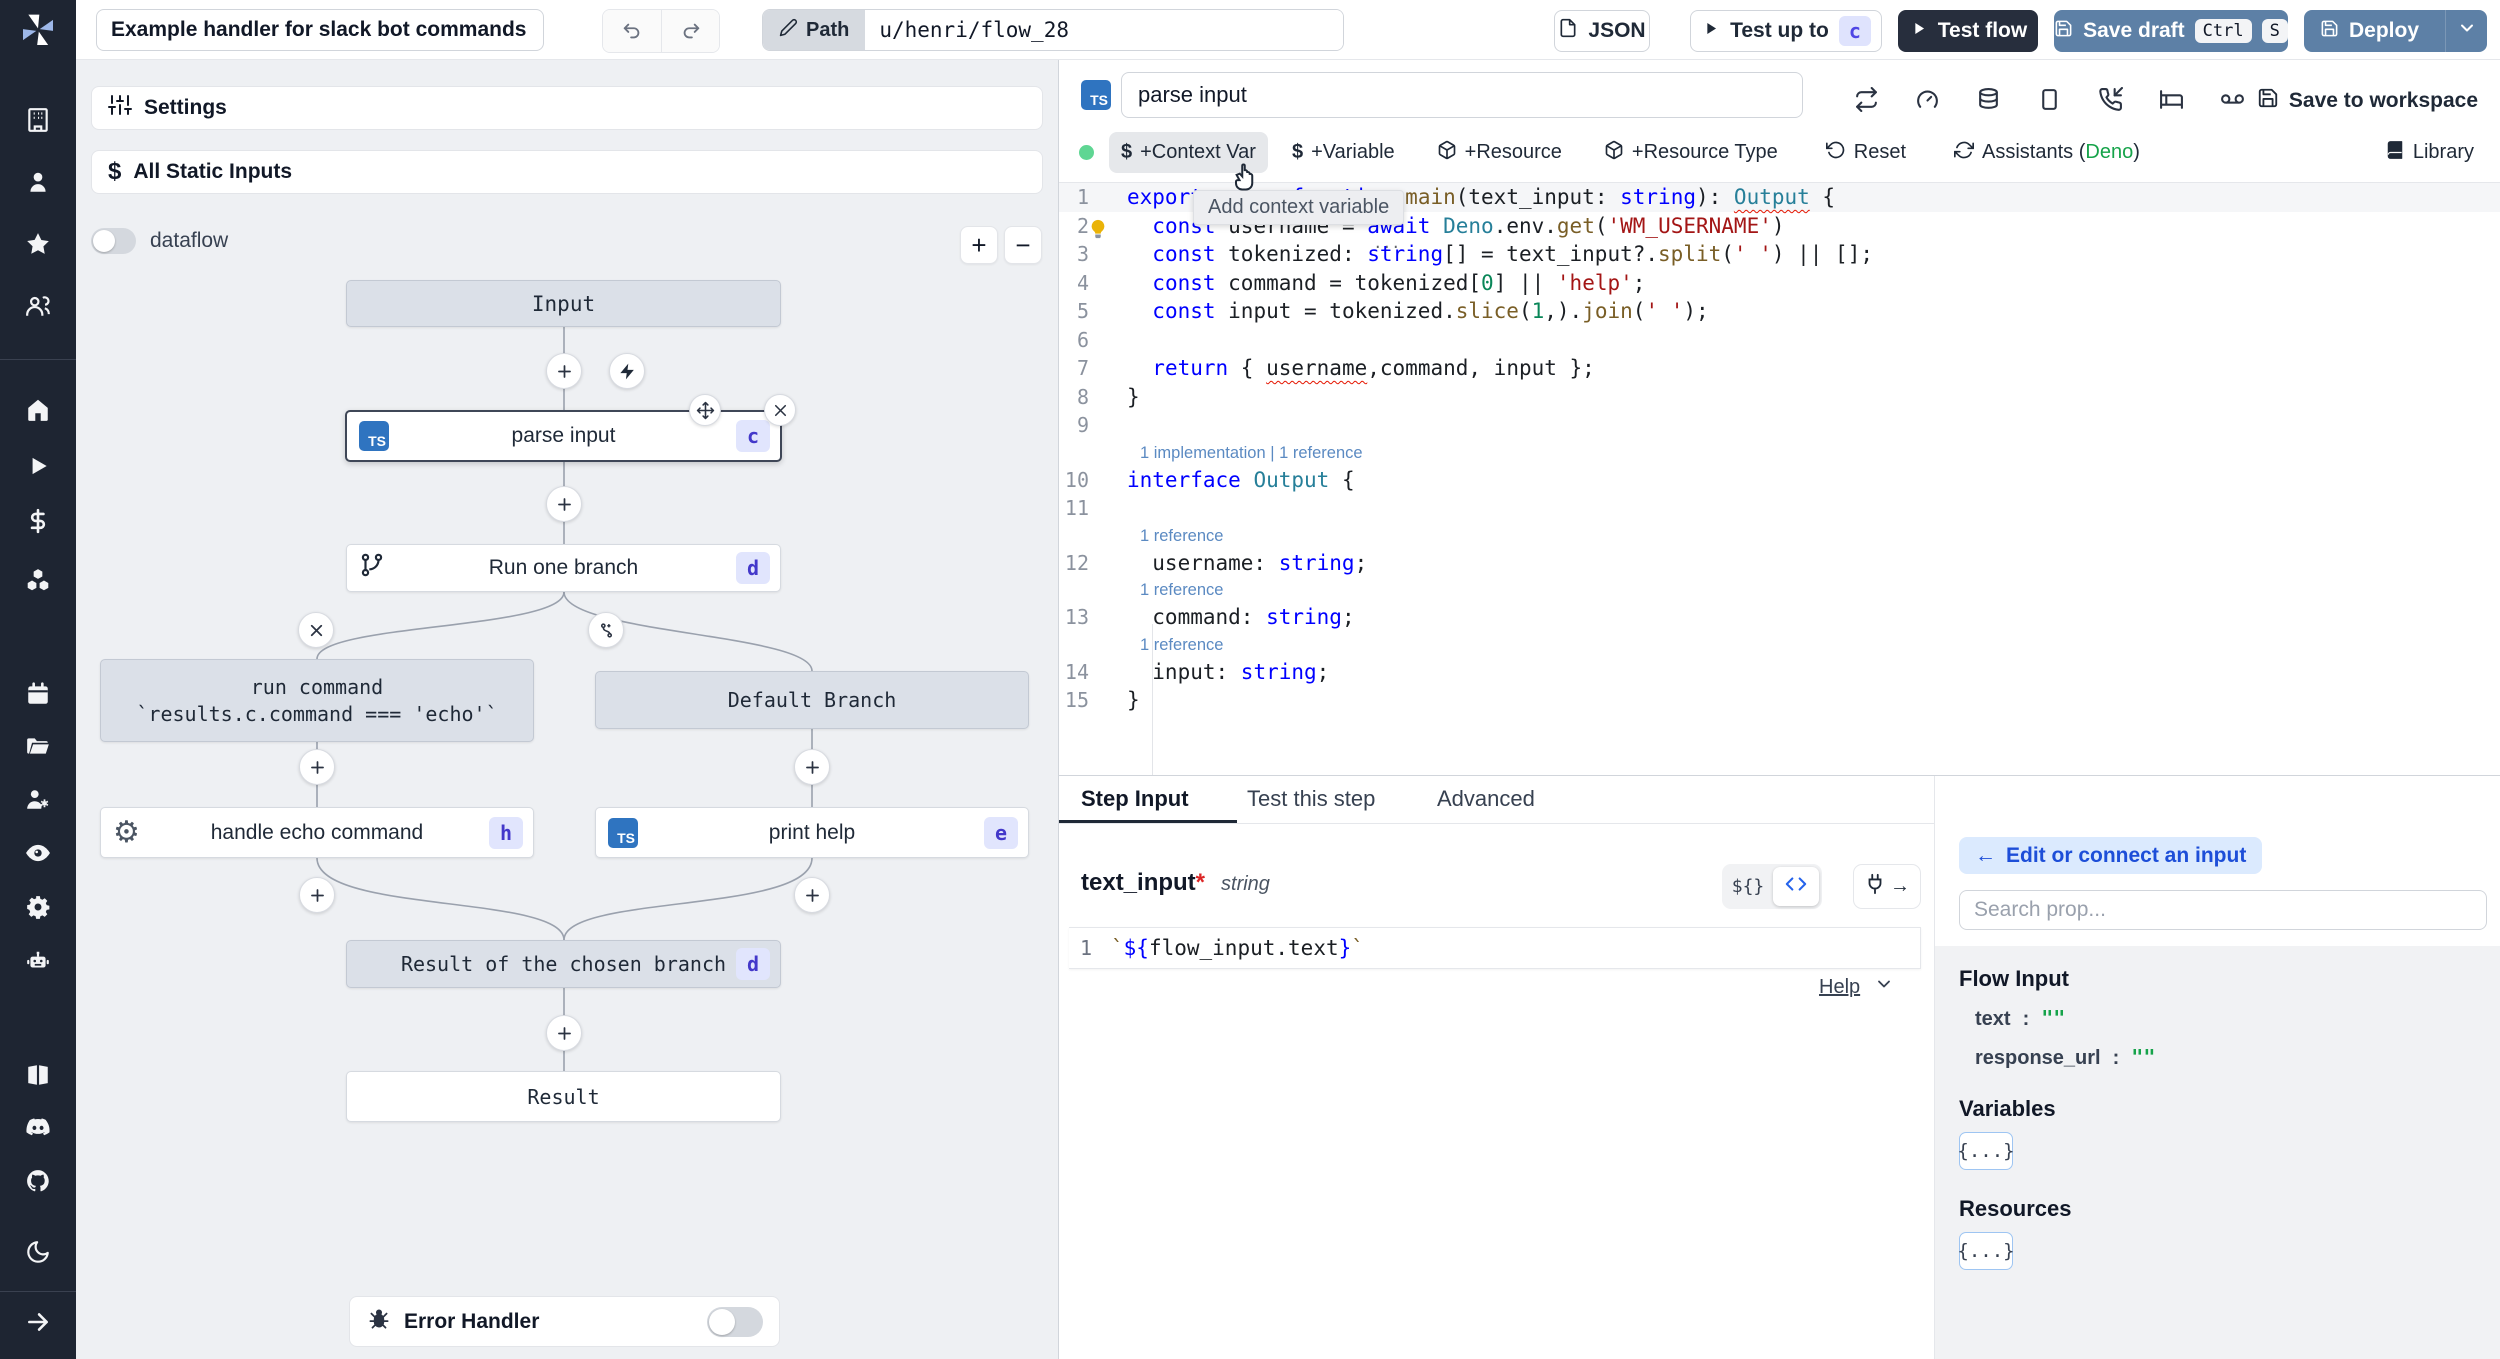 The image size is (2500, 1359). Describe the element at coordinates (1098, 229) in the screenshot. I see `lightbulb-icon` at that location.